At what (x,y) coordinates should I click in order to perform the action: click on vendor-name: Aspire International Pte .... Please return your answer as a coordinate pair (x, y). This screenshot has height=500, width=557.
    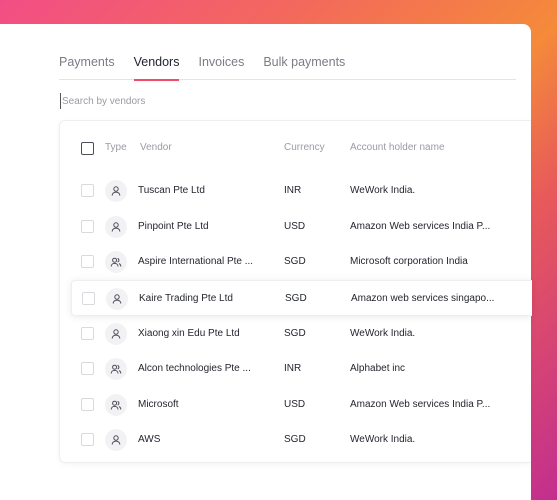
    Looking at the image, I should click on (196, 261).